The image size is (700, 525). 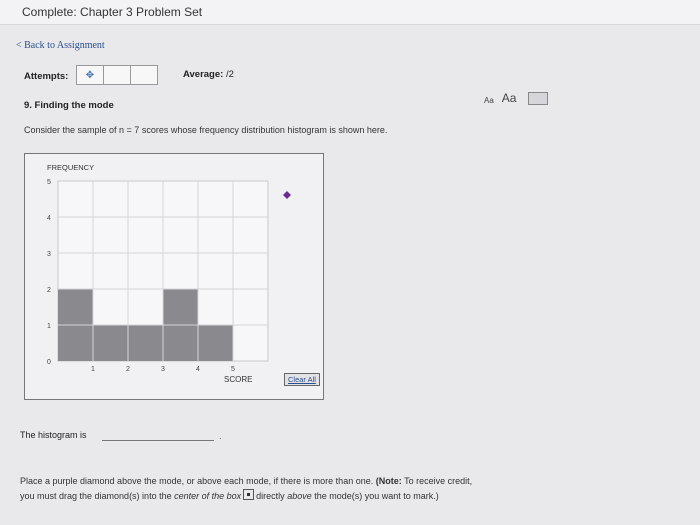 What do you see at coordinates (93, 369) in the screenshot?
I see `x-tick-label: 1` at bounding box center [93, 369].